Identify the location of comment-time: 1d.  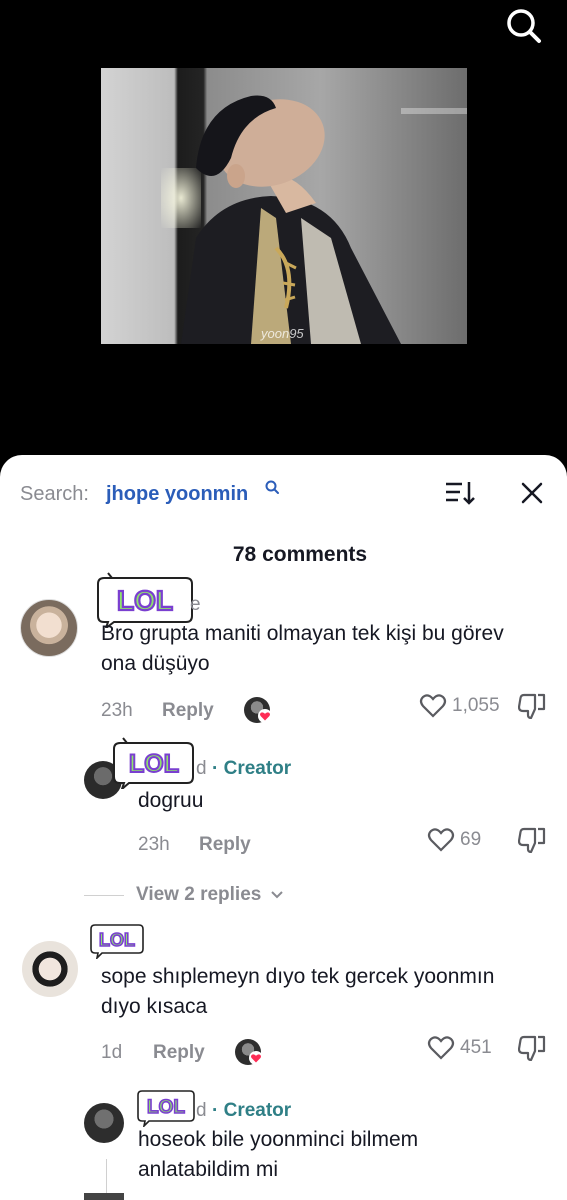
(112, 1052).